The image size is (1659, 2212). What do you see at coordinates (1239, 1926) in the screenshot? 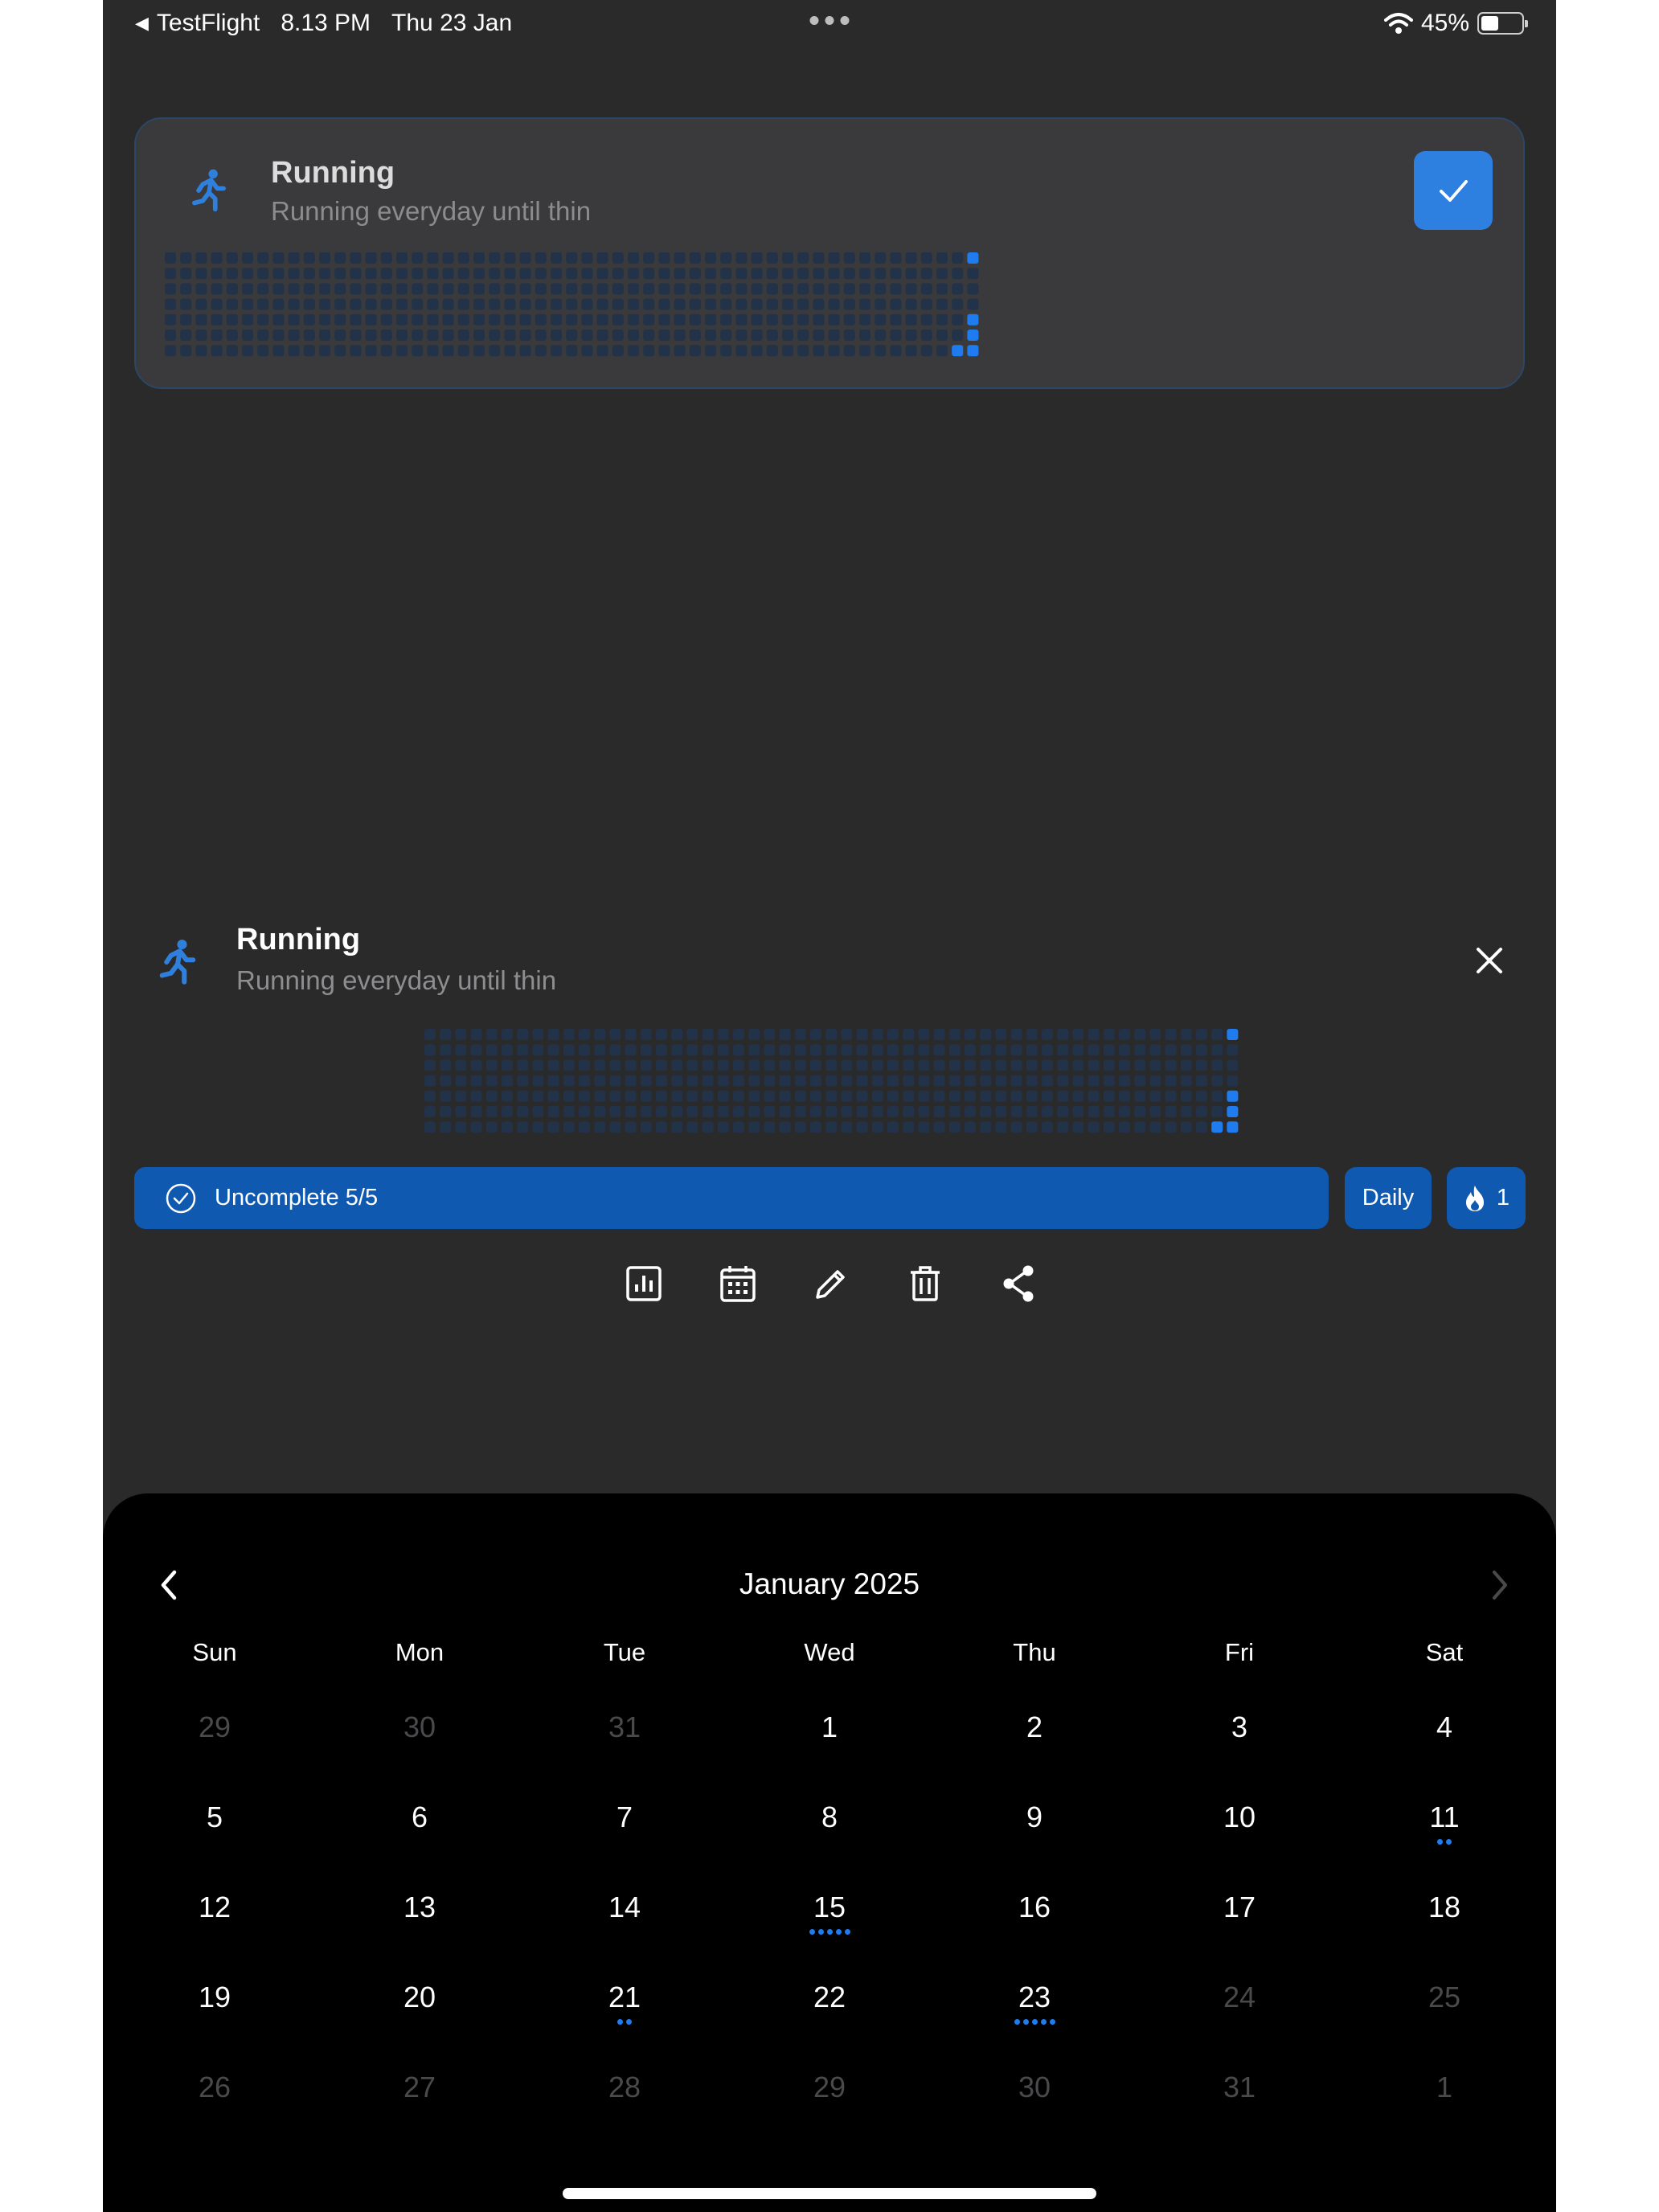
I see `calendar-day: 17` at bounding box center [1239, 1926].